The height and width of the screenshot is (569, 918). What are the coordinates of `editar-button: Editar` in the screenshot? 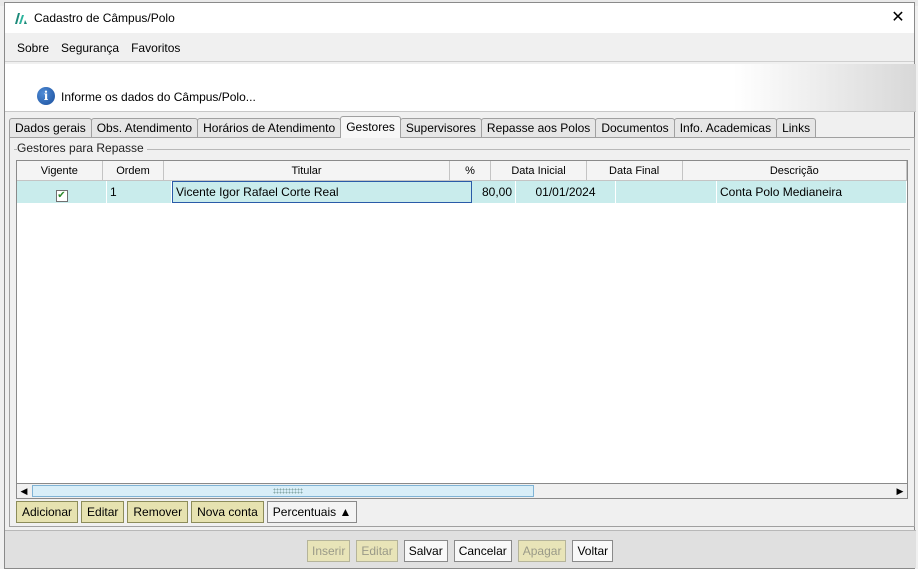 It's located at (103, 512).